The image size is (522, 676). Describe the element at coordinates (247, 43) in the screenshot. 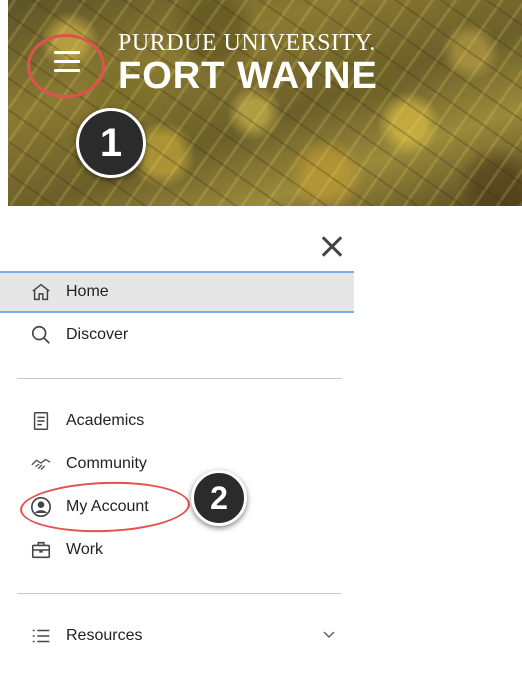

I see `logo-line-1: PURDUE UNIVERSITY.` at that location.